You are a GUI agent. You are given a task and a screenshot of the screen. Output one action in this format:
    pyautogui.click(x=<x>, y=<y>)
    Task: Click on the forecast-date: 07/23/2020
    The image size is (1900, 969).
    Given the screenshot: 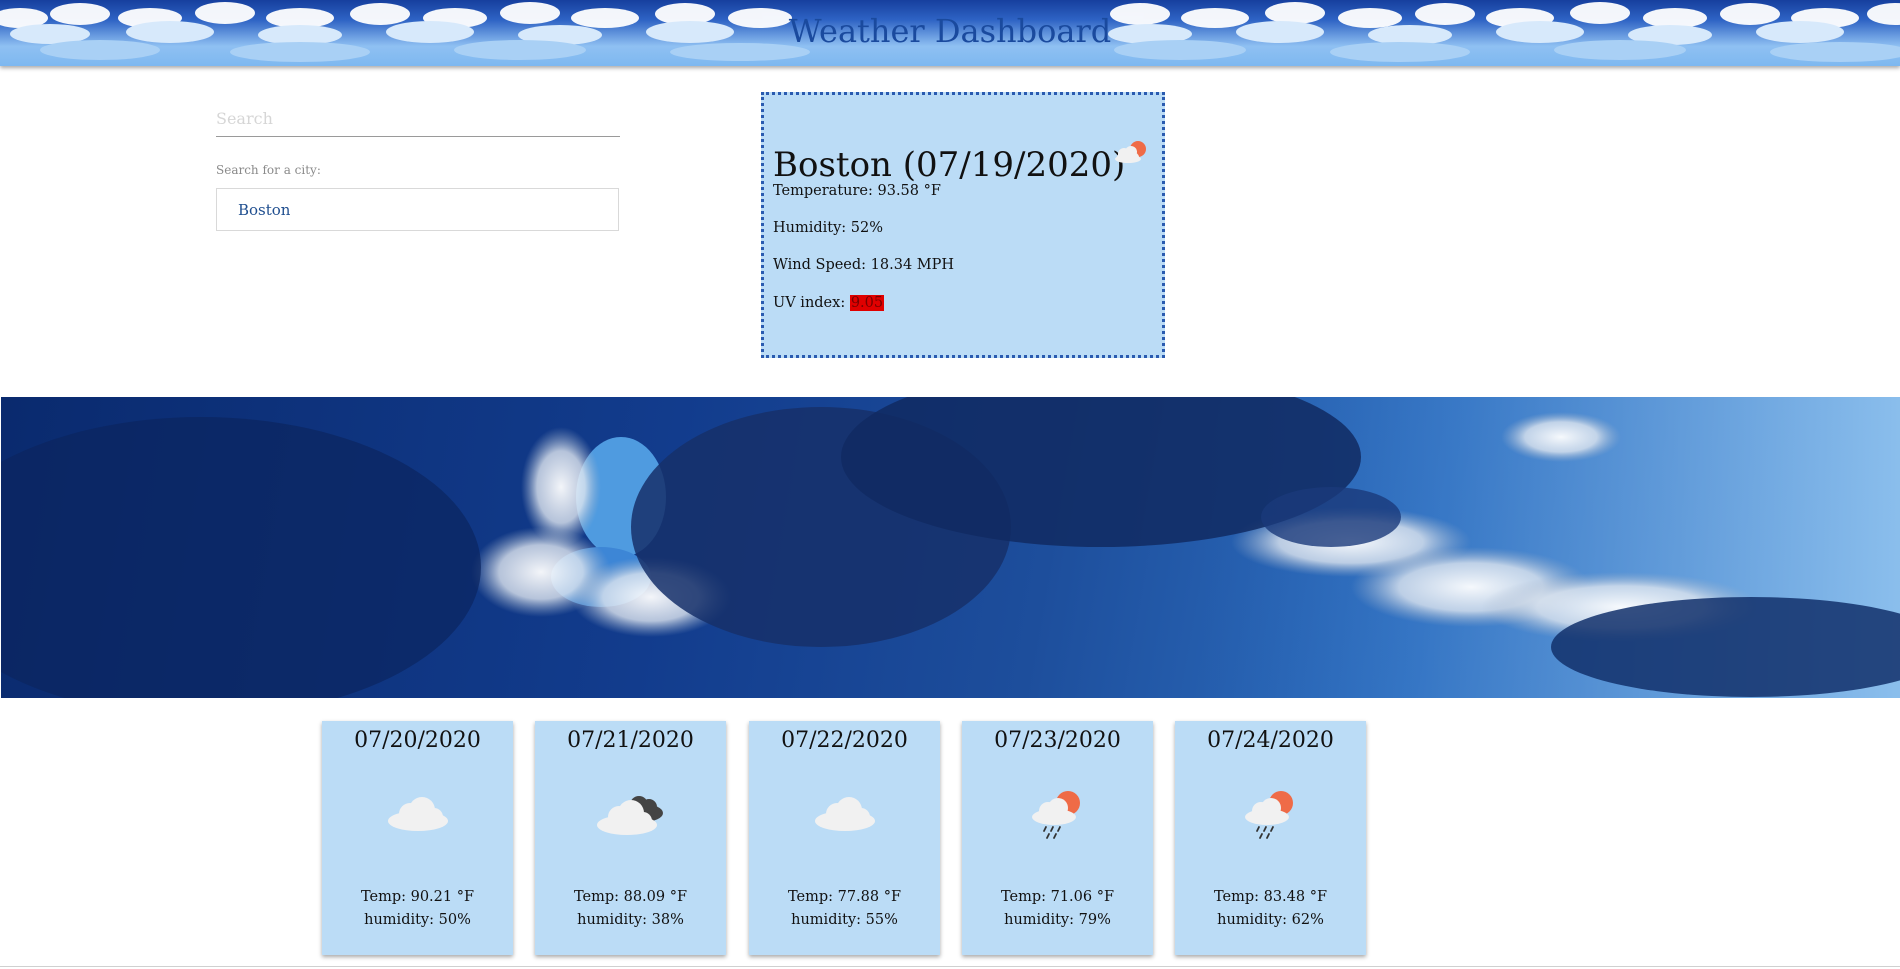 What is the action you would take?
    pyautogui.click(x=1057, y=740)
    